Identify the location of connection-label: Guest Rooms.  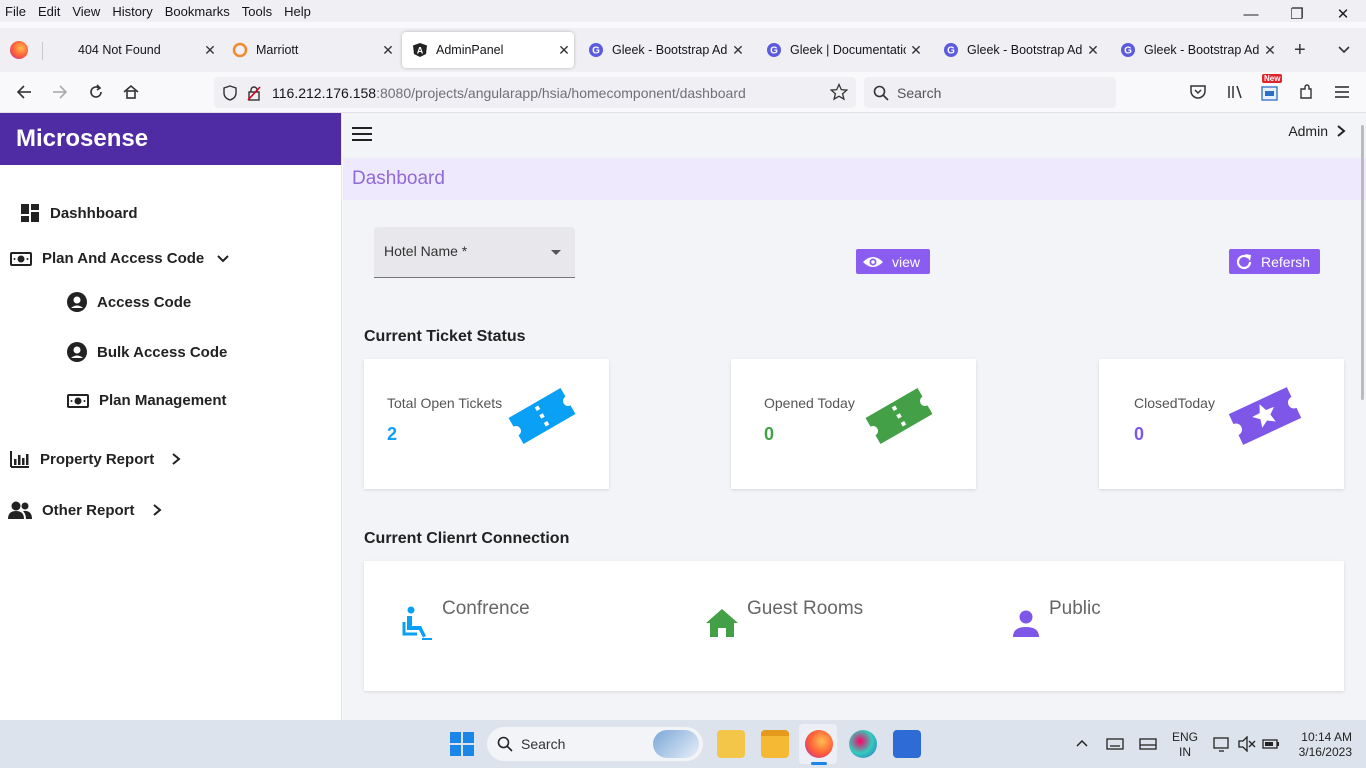
(805, 608).